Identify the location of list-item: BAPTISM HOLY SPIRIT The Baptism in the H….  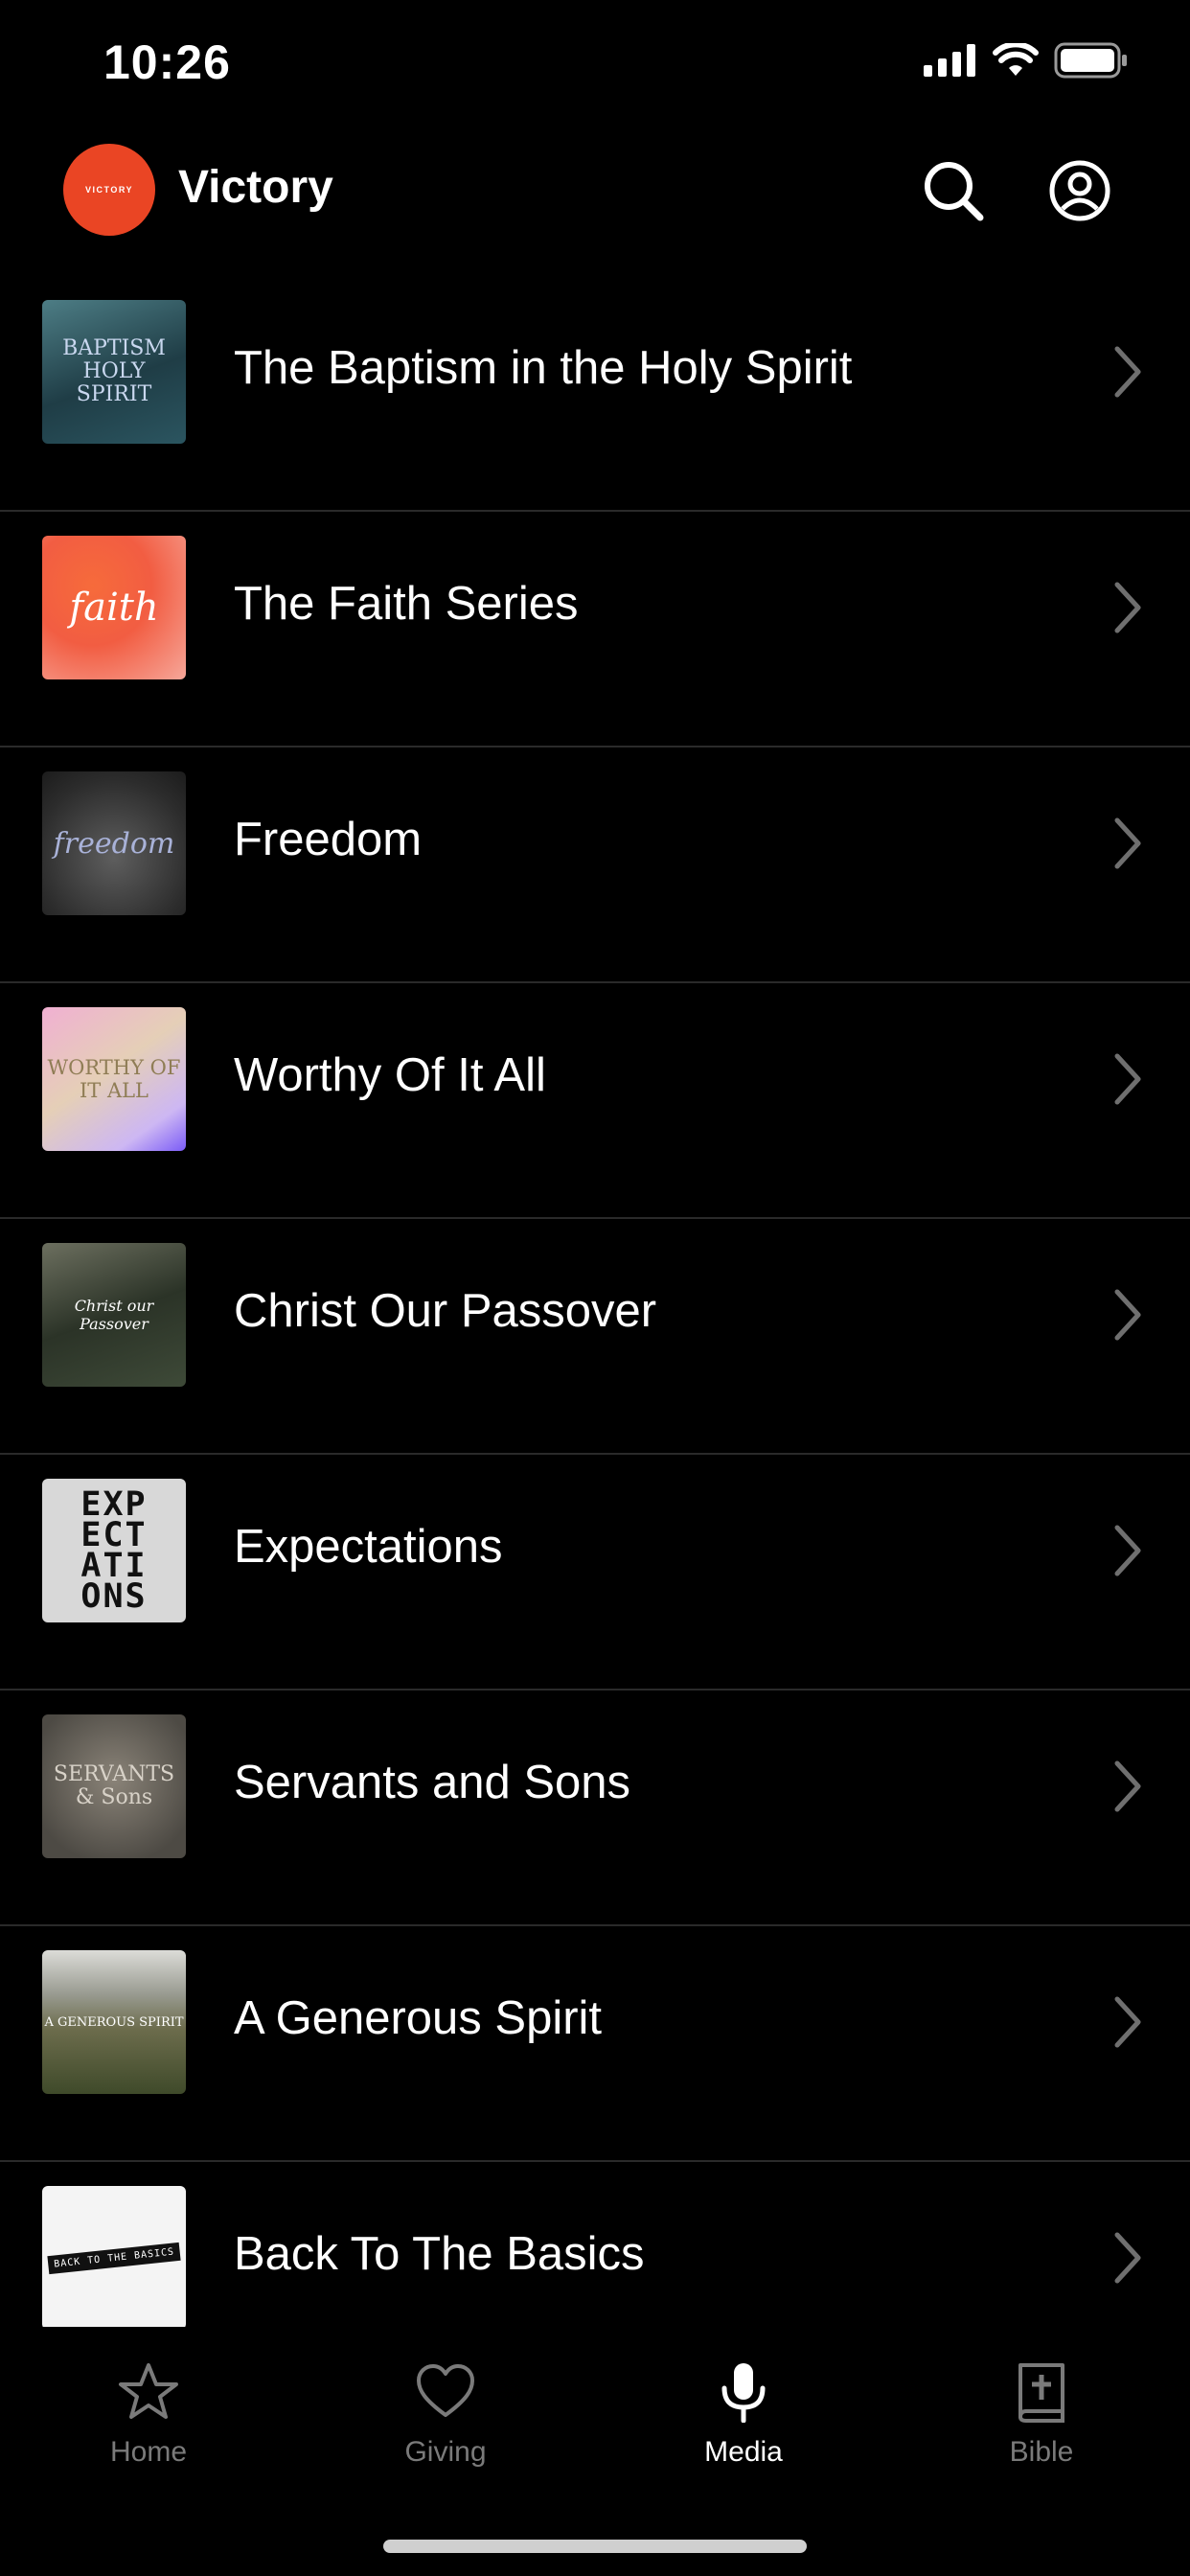
(595, 394).